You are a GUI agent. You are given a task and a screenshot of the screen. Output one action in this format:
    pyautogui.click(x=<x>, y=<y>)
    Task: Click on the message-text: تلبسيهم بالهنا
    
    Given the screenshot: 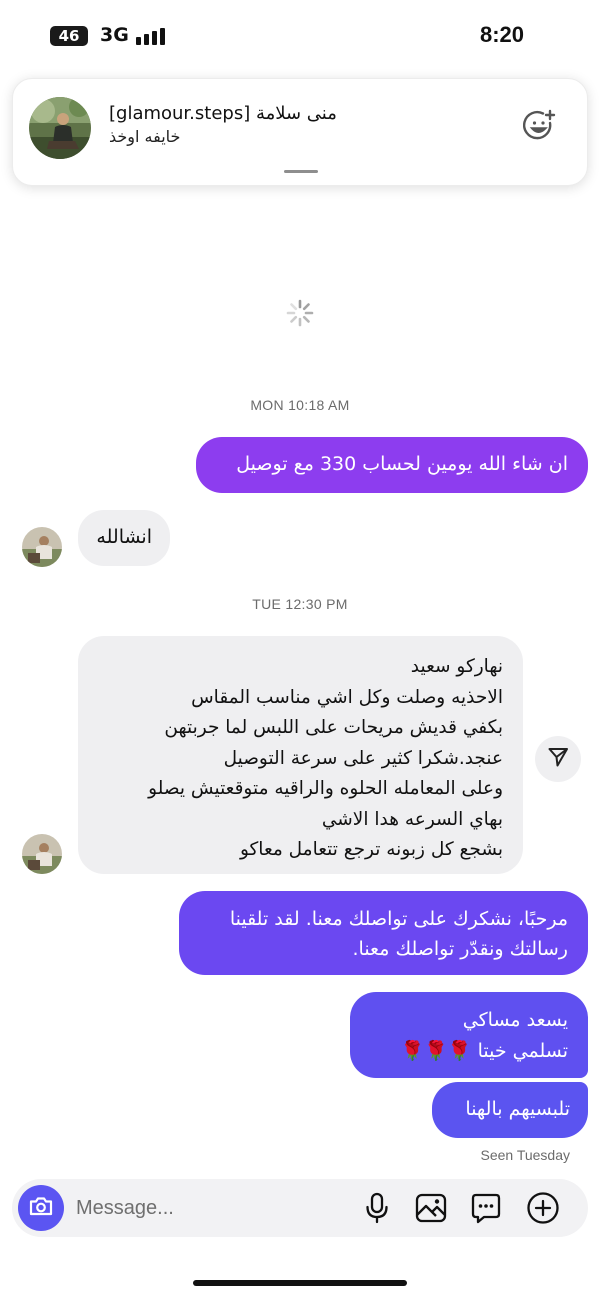 What is the action you would take?
    pyautogui.click(x=517, y=1109)
    